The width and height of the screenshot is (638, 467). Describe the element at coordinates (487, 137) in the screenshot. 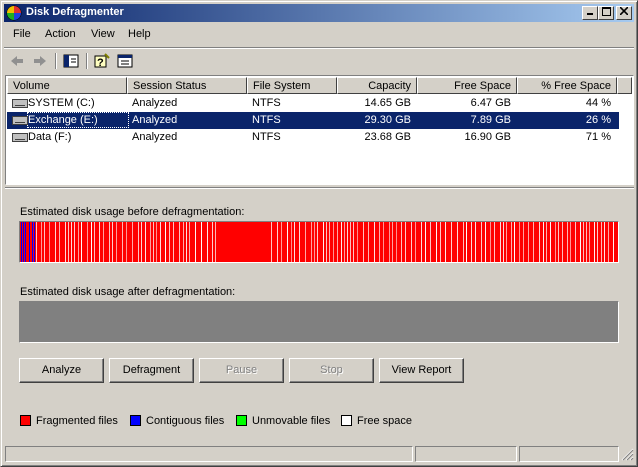

I see `free-space: 16.90 GB` at that location.